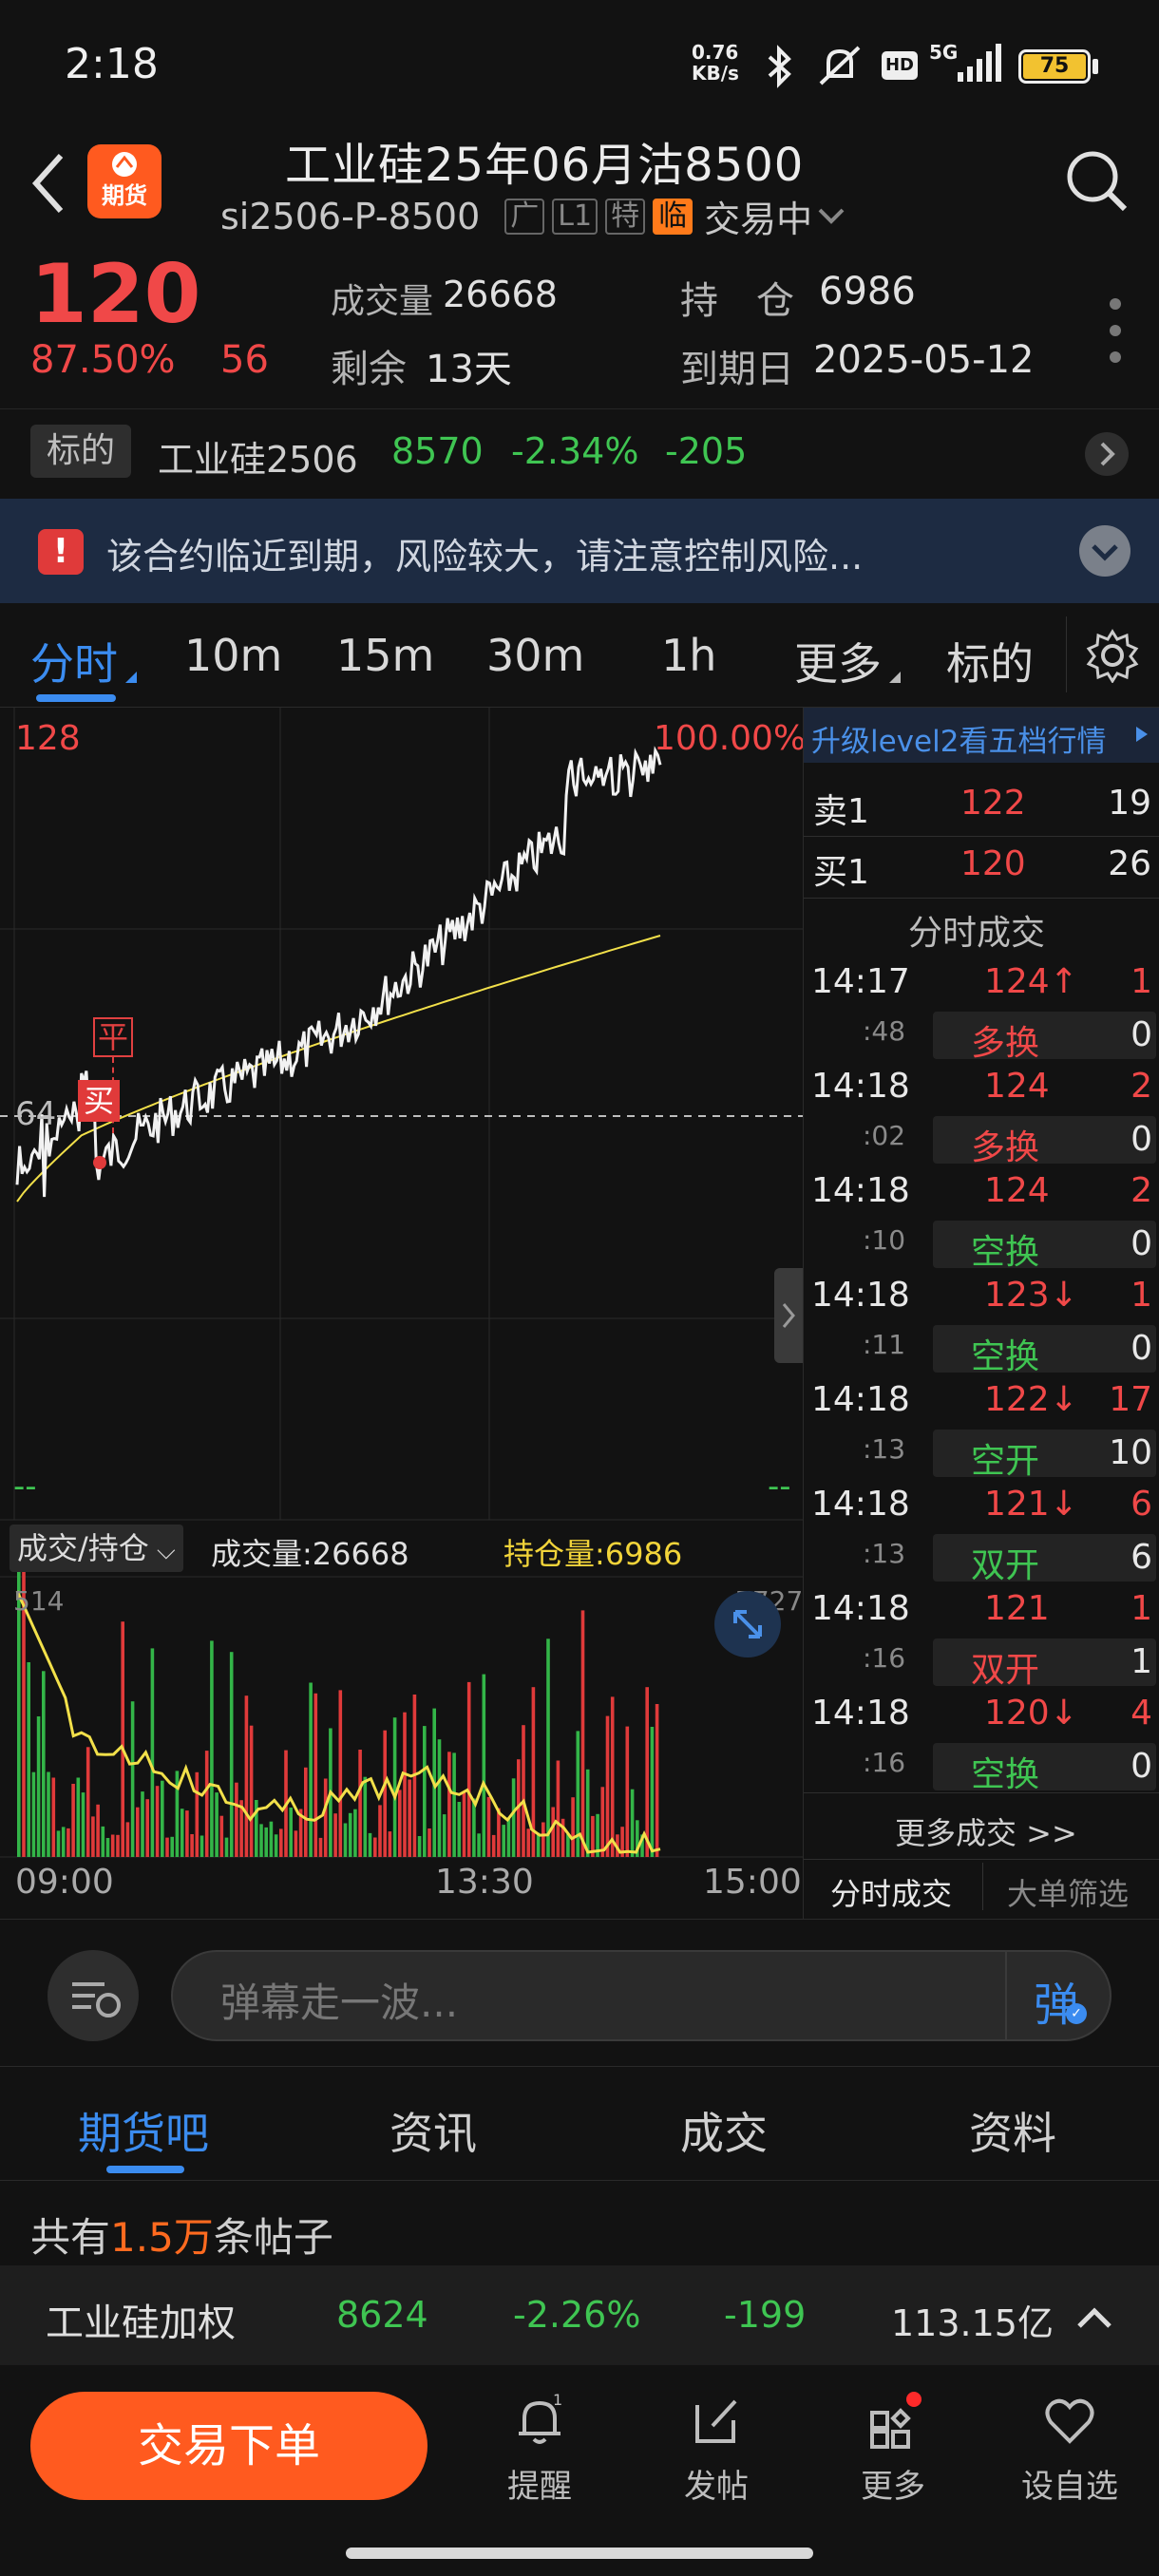  Describe the element at coordinates (539, 2449) in the screenshot. I see `remind-button: 1 提醒` at that location.